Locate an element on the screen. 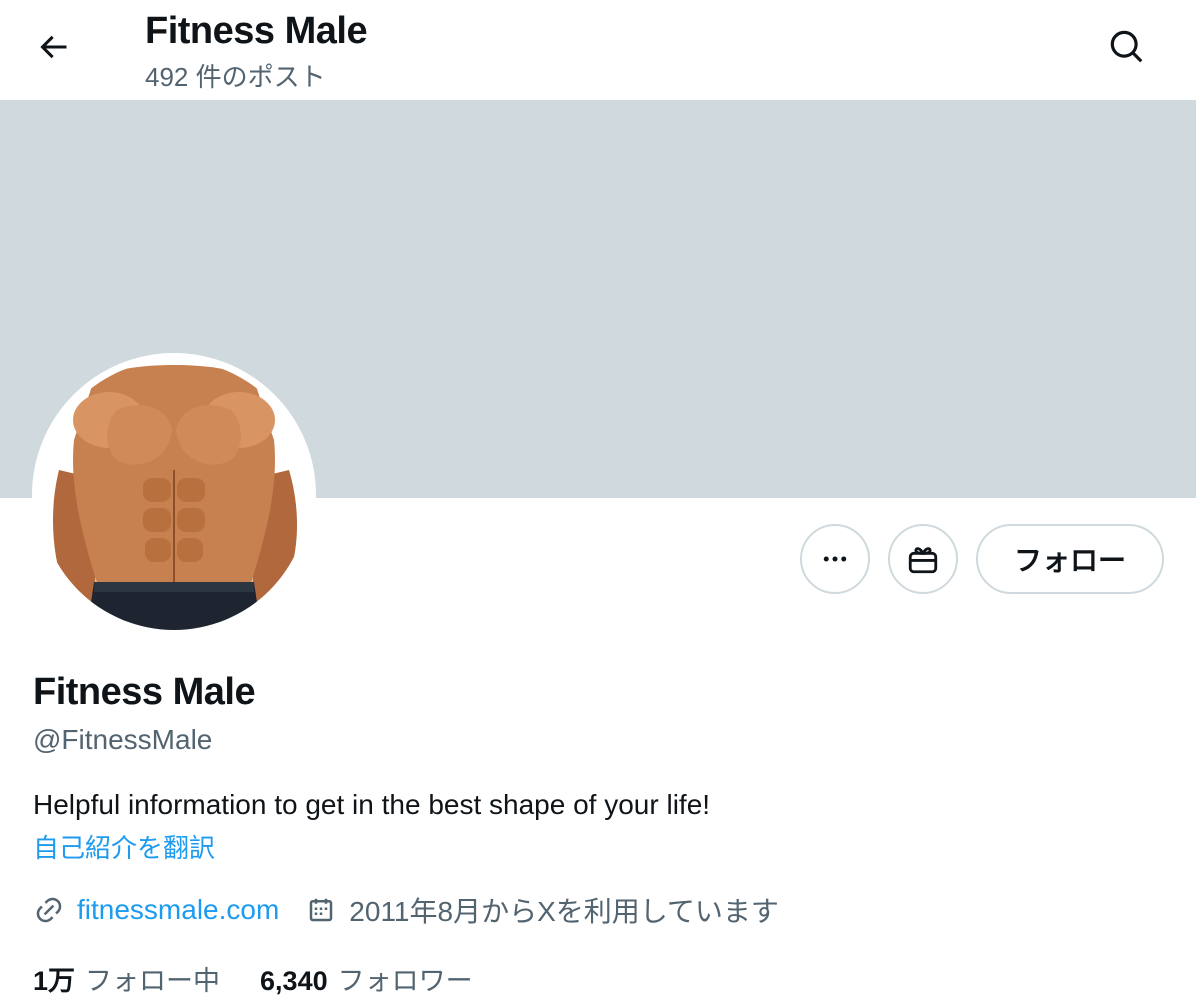 The image size is (1196, 1006). followers-stat: 6,340 フォロワー is located at coordinates (366, 978).